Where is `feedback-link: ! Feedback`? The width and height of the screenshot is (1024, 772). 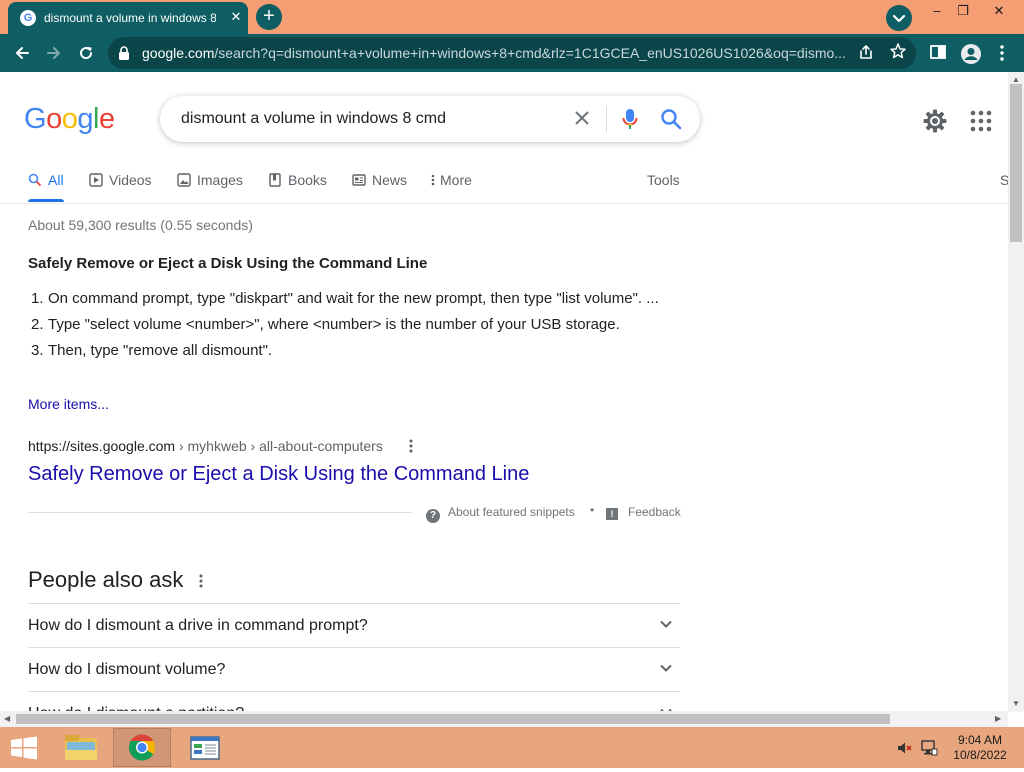
feedback-link: ! Feedback is located at coordinates (643, 512).